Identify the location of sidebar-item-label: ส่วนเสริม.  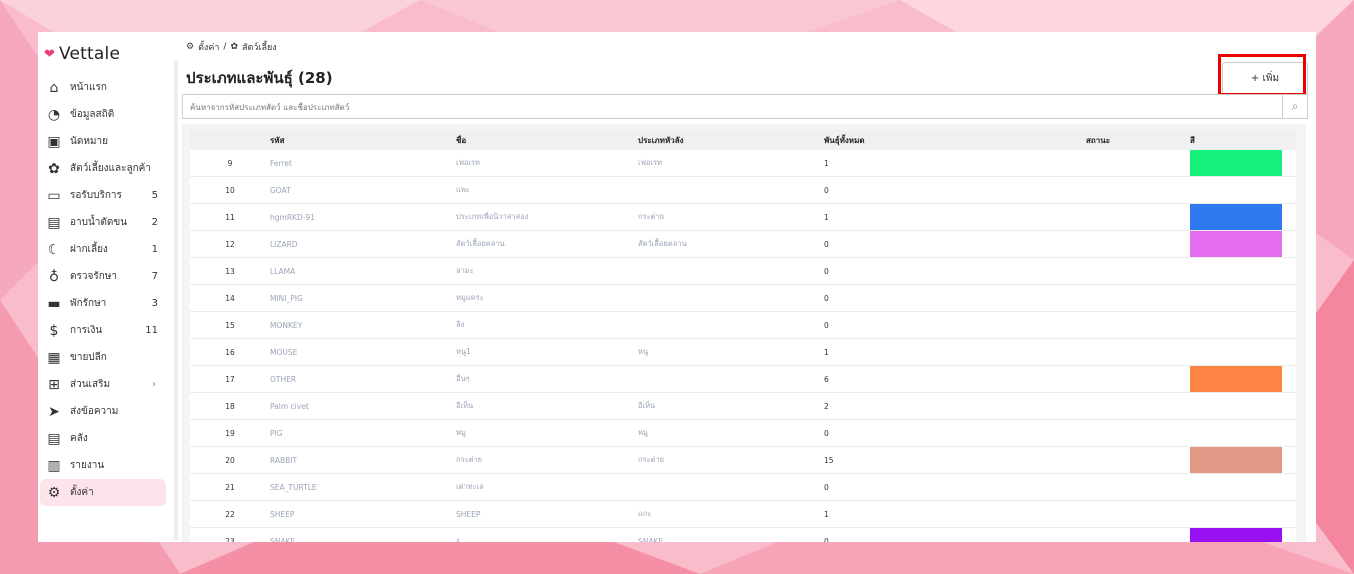
(90, 384).